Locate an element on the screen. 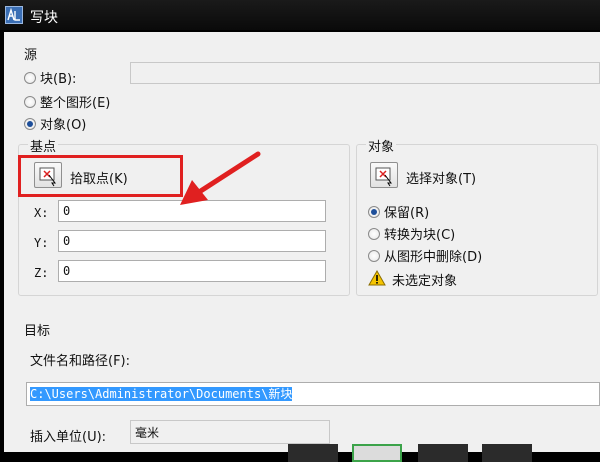 This screenshot has height=462, width=600. radio-objects-label: 对象(O) is located at coordinates (63, 125).